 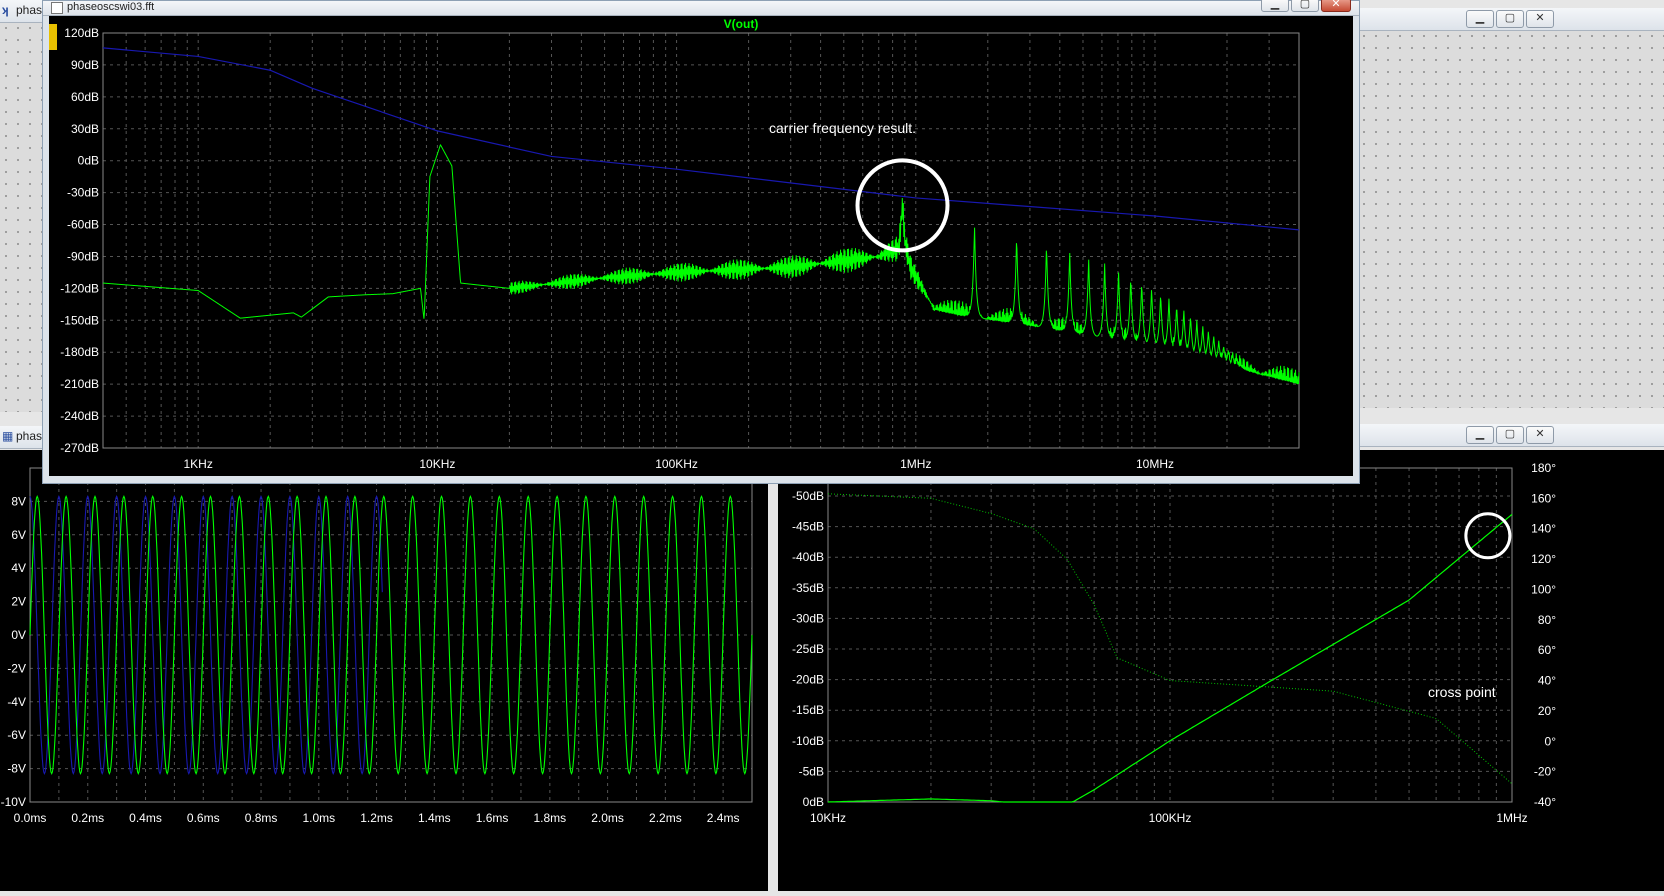 What do you see at coordinates (18, 501) in the screenshot?
I see `y-tick-label: 8V` at bounding box center [18, 501].